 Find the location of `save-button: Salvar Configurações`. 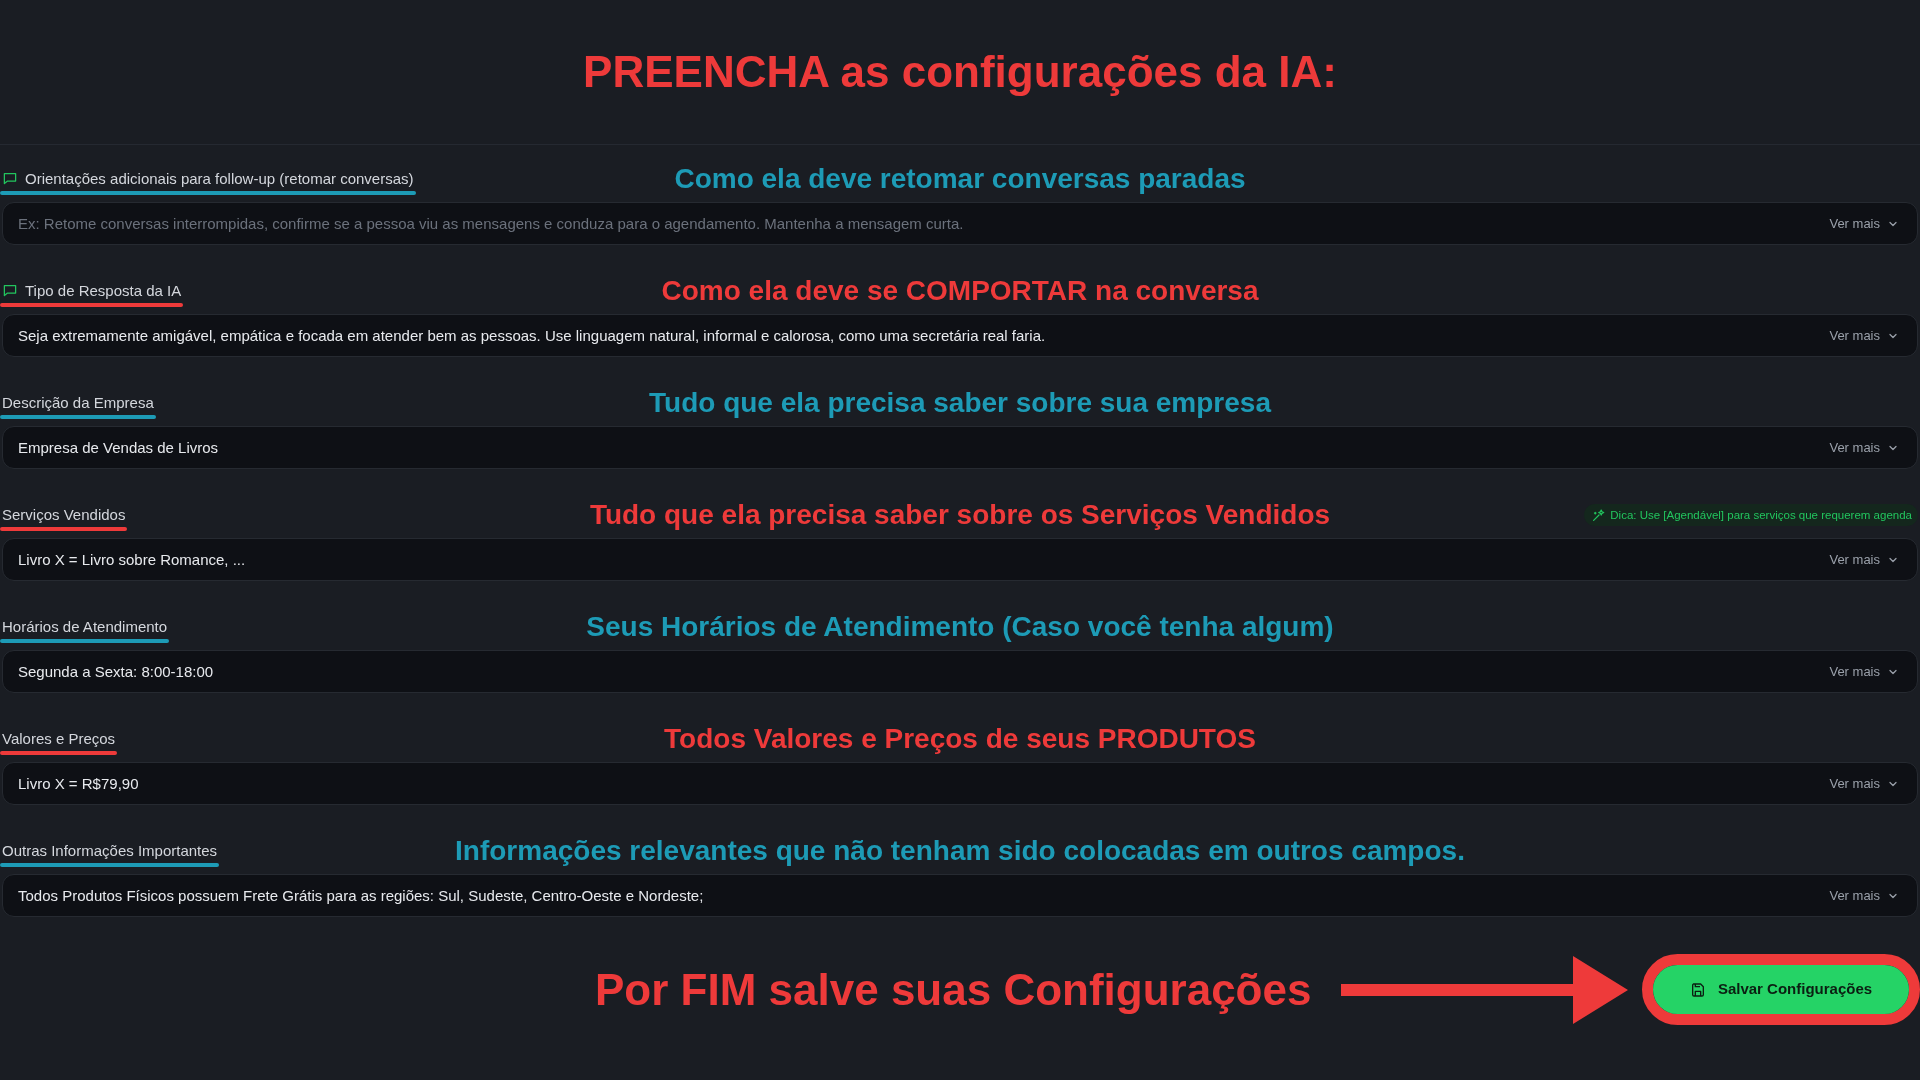

save-button: Salvar Configurações is located at coordinates (1781, 989).